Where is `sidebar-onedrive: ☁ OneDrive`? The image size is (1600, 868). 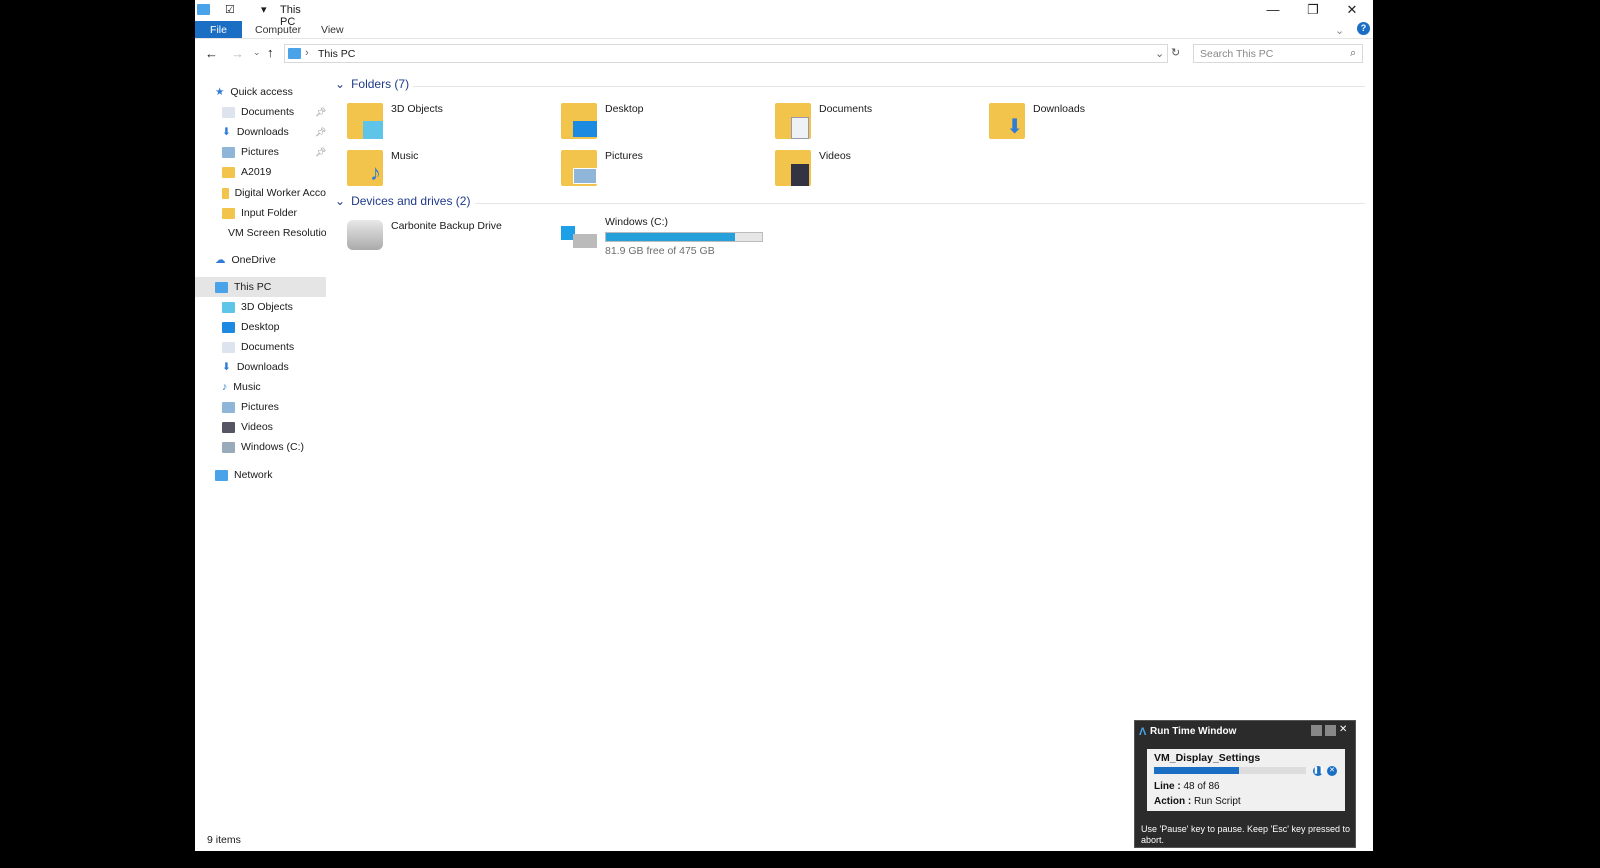 sidebar-onedrive: ☁ OneDrive is located at coordinates (245, 260).